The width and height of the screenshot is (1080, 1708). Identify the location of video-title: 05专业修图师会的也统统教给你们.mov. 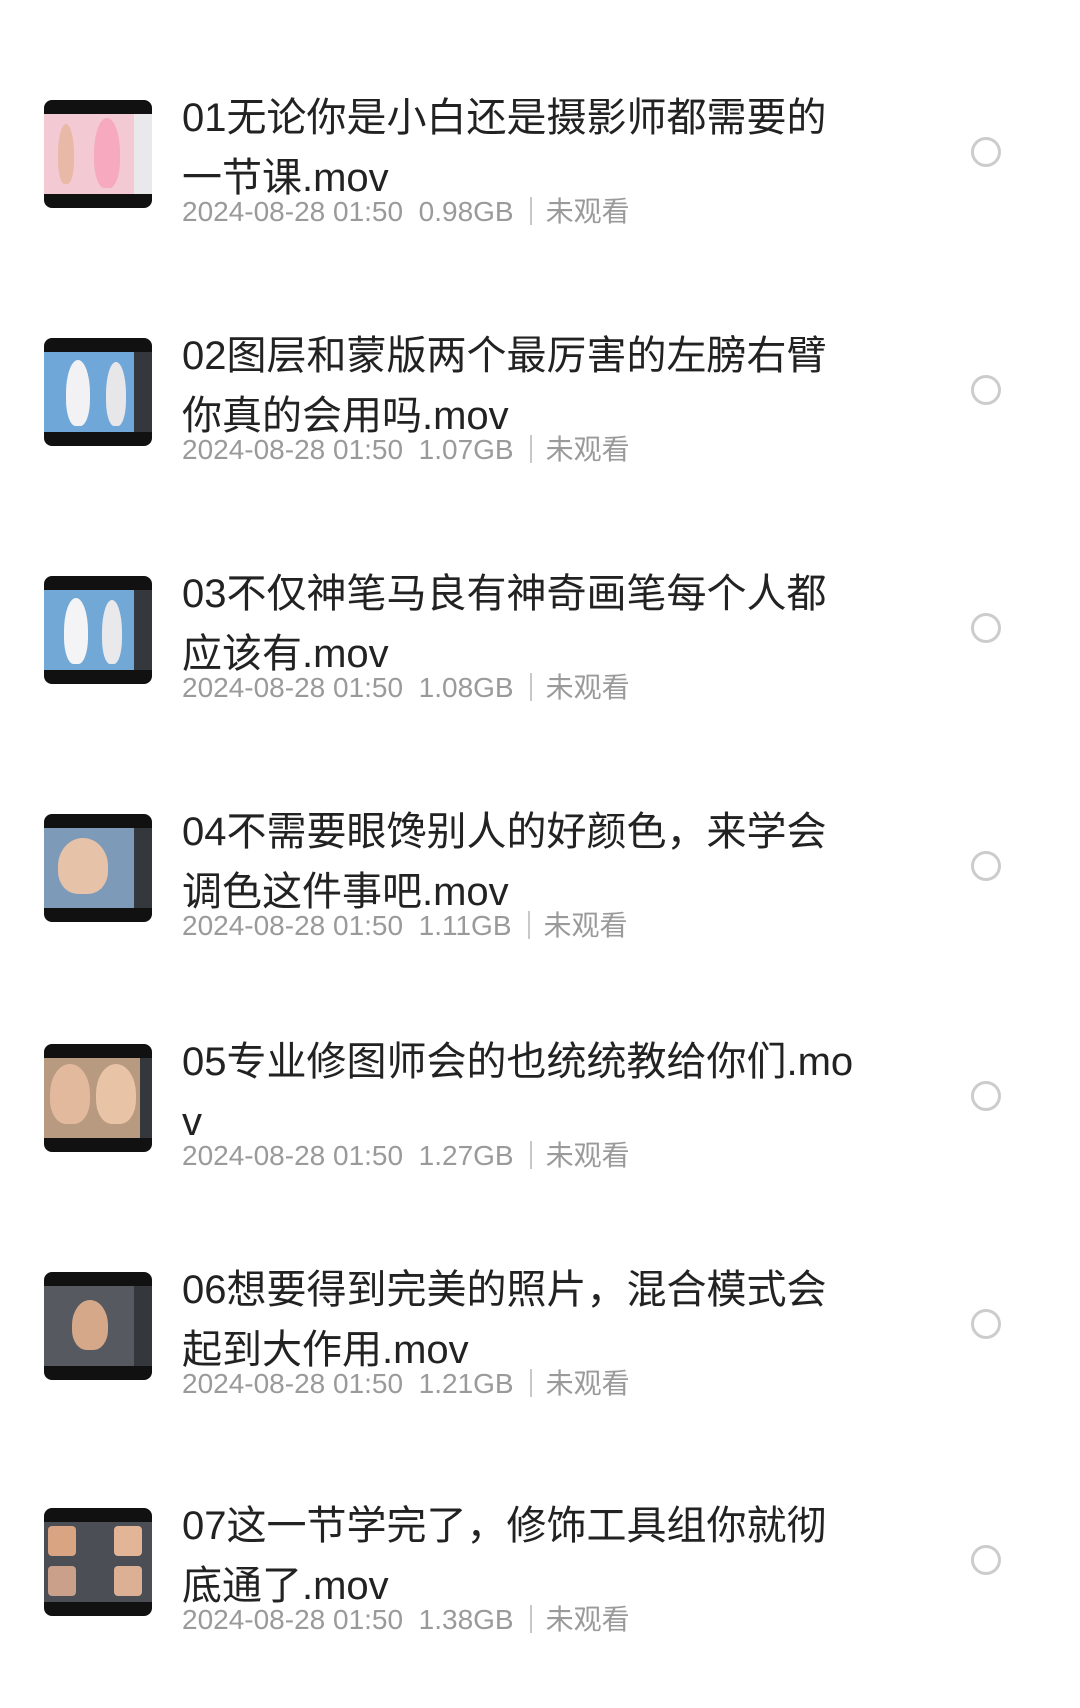
(518, 1092).